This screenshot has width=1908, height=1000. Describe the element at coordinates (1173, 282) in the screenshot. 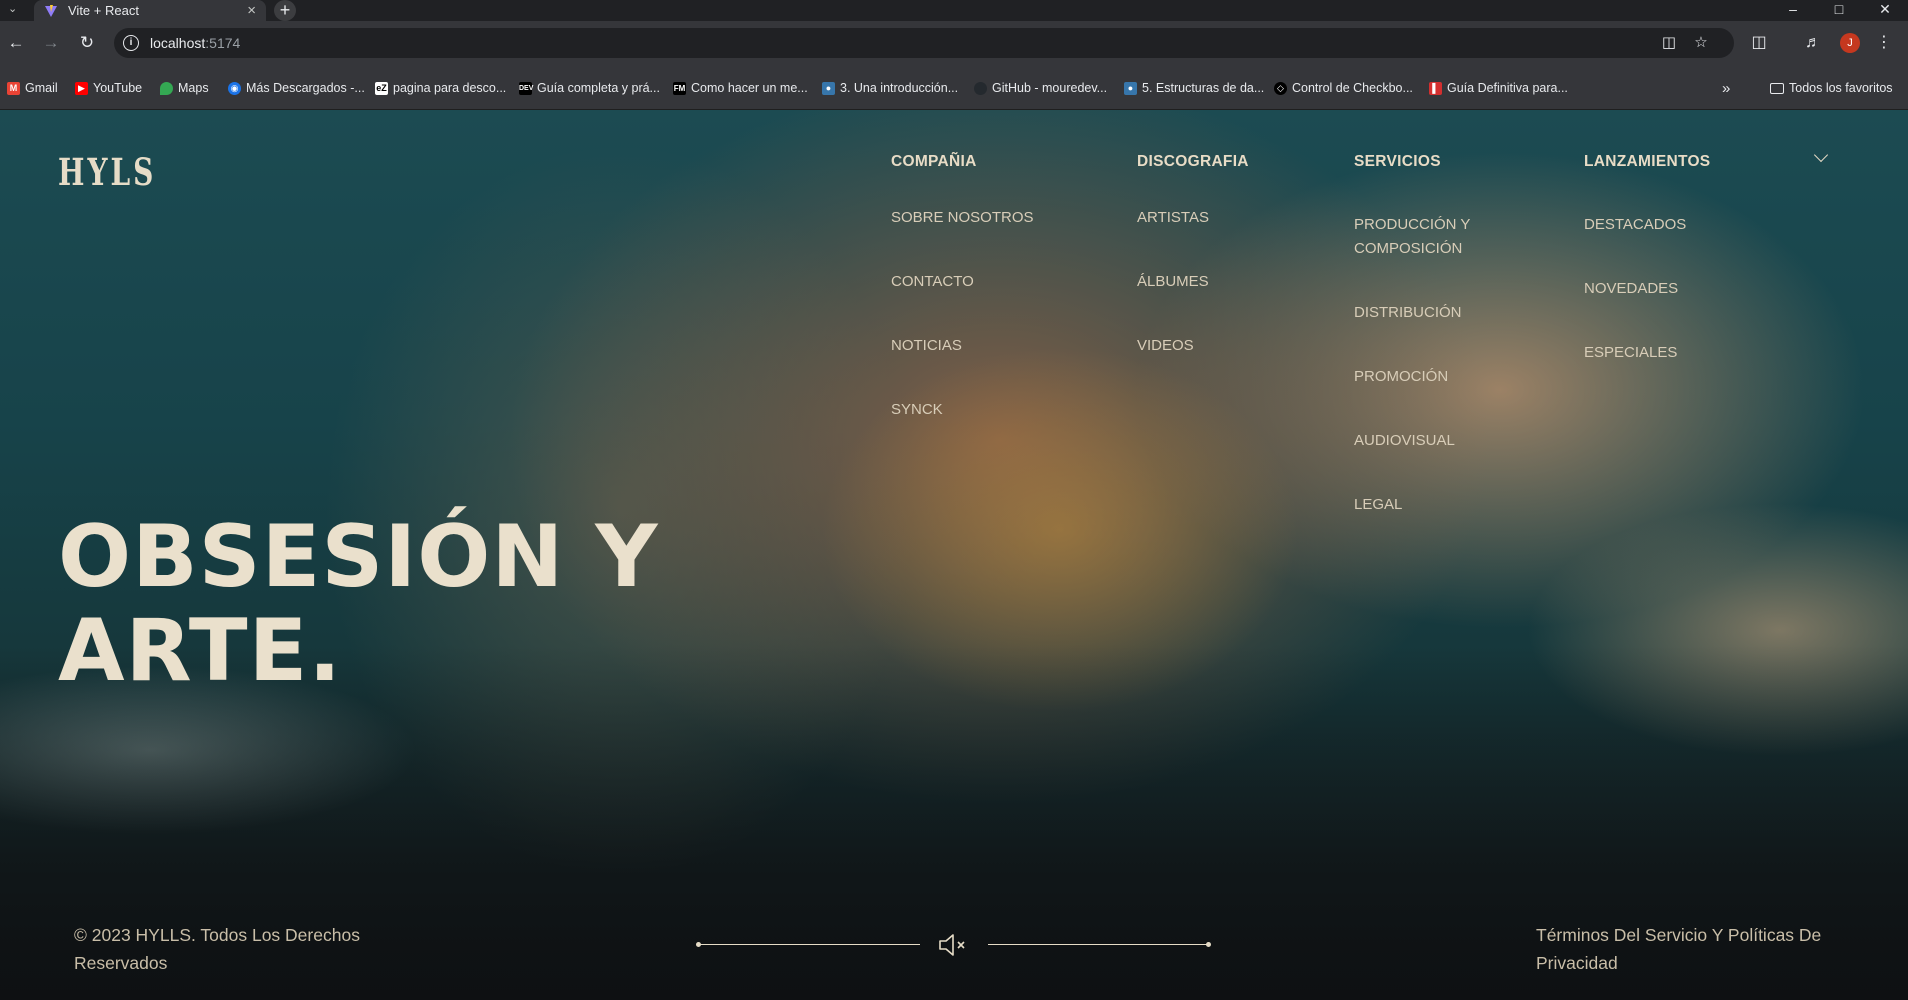

I see `nav-link-albumes: ÁLBUMES` at that location.